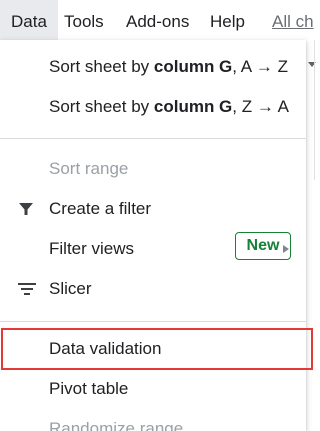 The width and height of the screenshot is (320, 431). I want to click on highlight-box, so click(157, 349).